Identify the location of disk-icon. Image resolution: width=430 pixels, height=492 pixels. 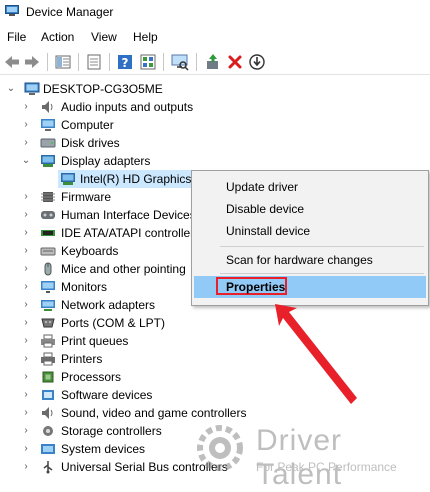
(48, 143).